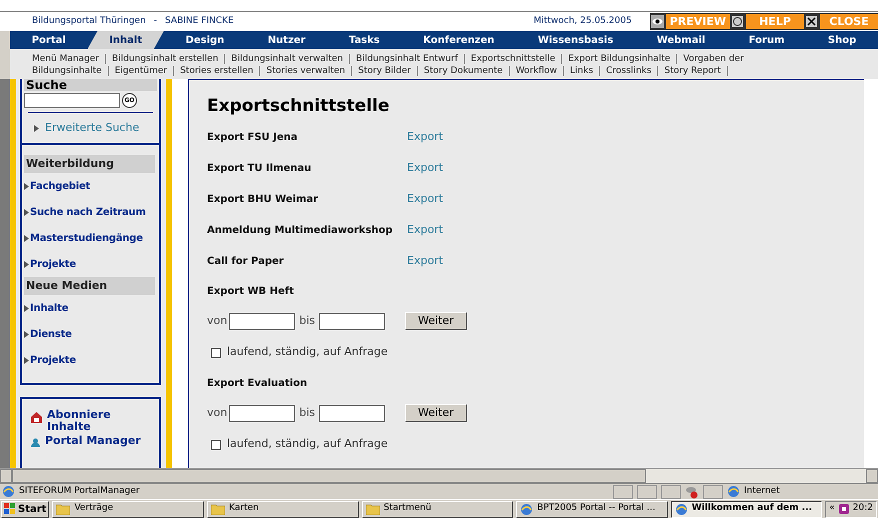  I want to click on nav-tab: Shop, so click(842, 40).